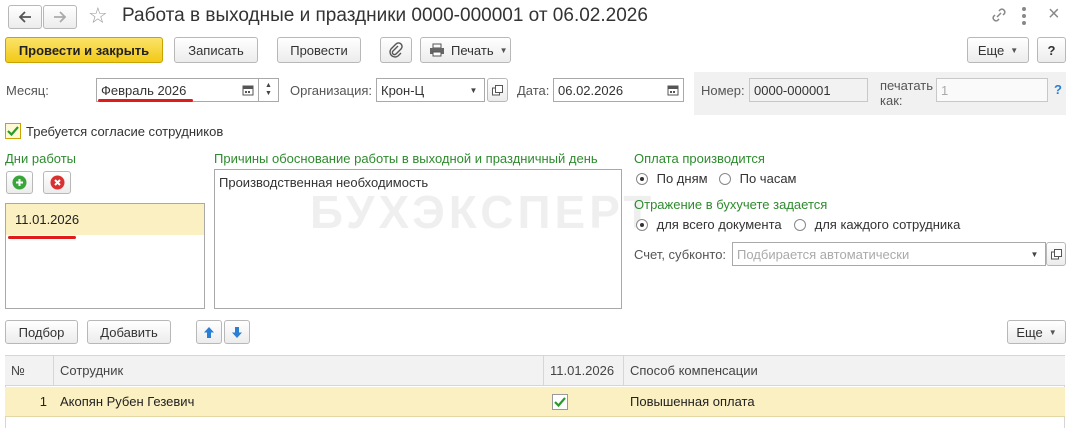  I want to click on printer-icon, so click(437, 50).